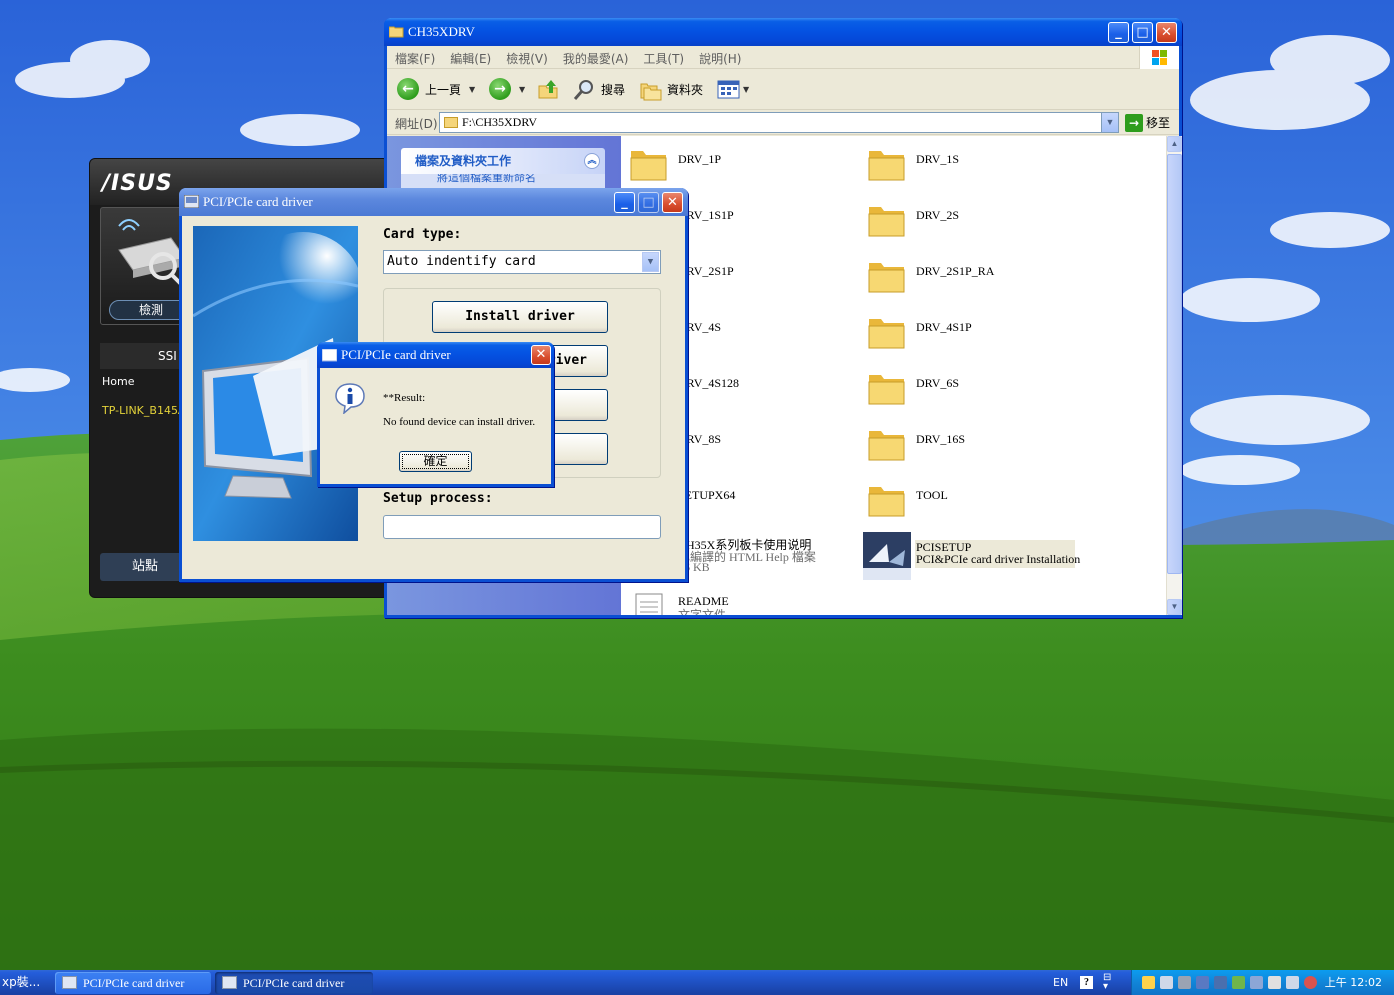 This screenshot has width=1394, height=995. I want to click on go-label: 移至, so click(1158, 123).